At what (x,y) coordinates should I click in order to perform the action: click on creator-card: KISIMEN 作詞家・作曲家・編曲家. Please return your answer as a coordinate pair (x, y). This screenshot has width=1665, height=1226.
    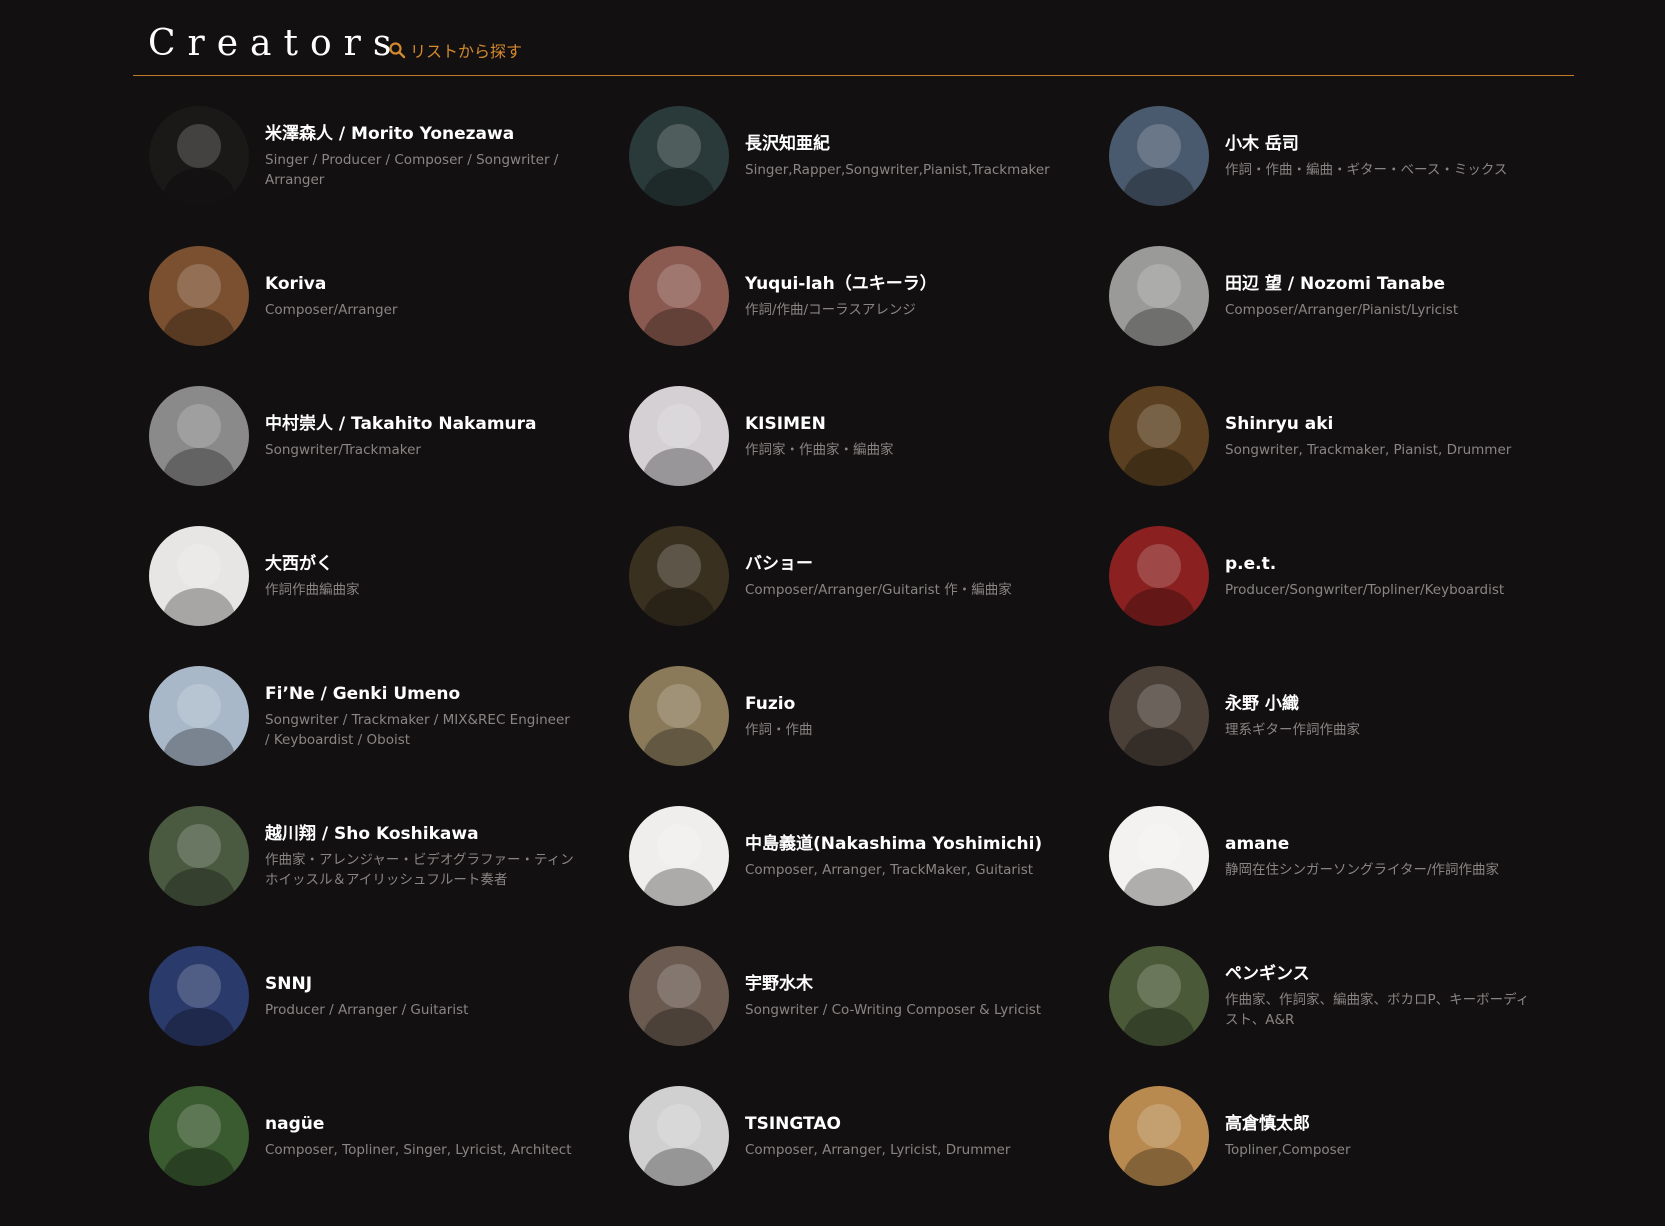
    Looking at the image, I should click on (869, 436).